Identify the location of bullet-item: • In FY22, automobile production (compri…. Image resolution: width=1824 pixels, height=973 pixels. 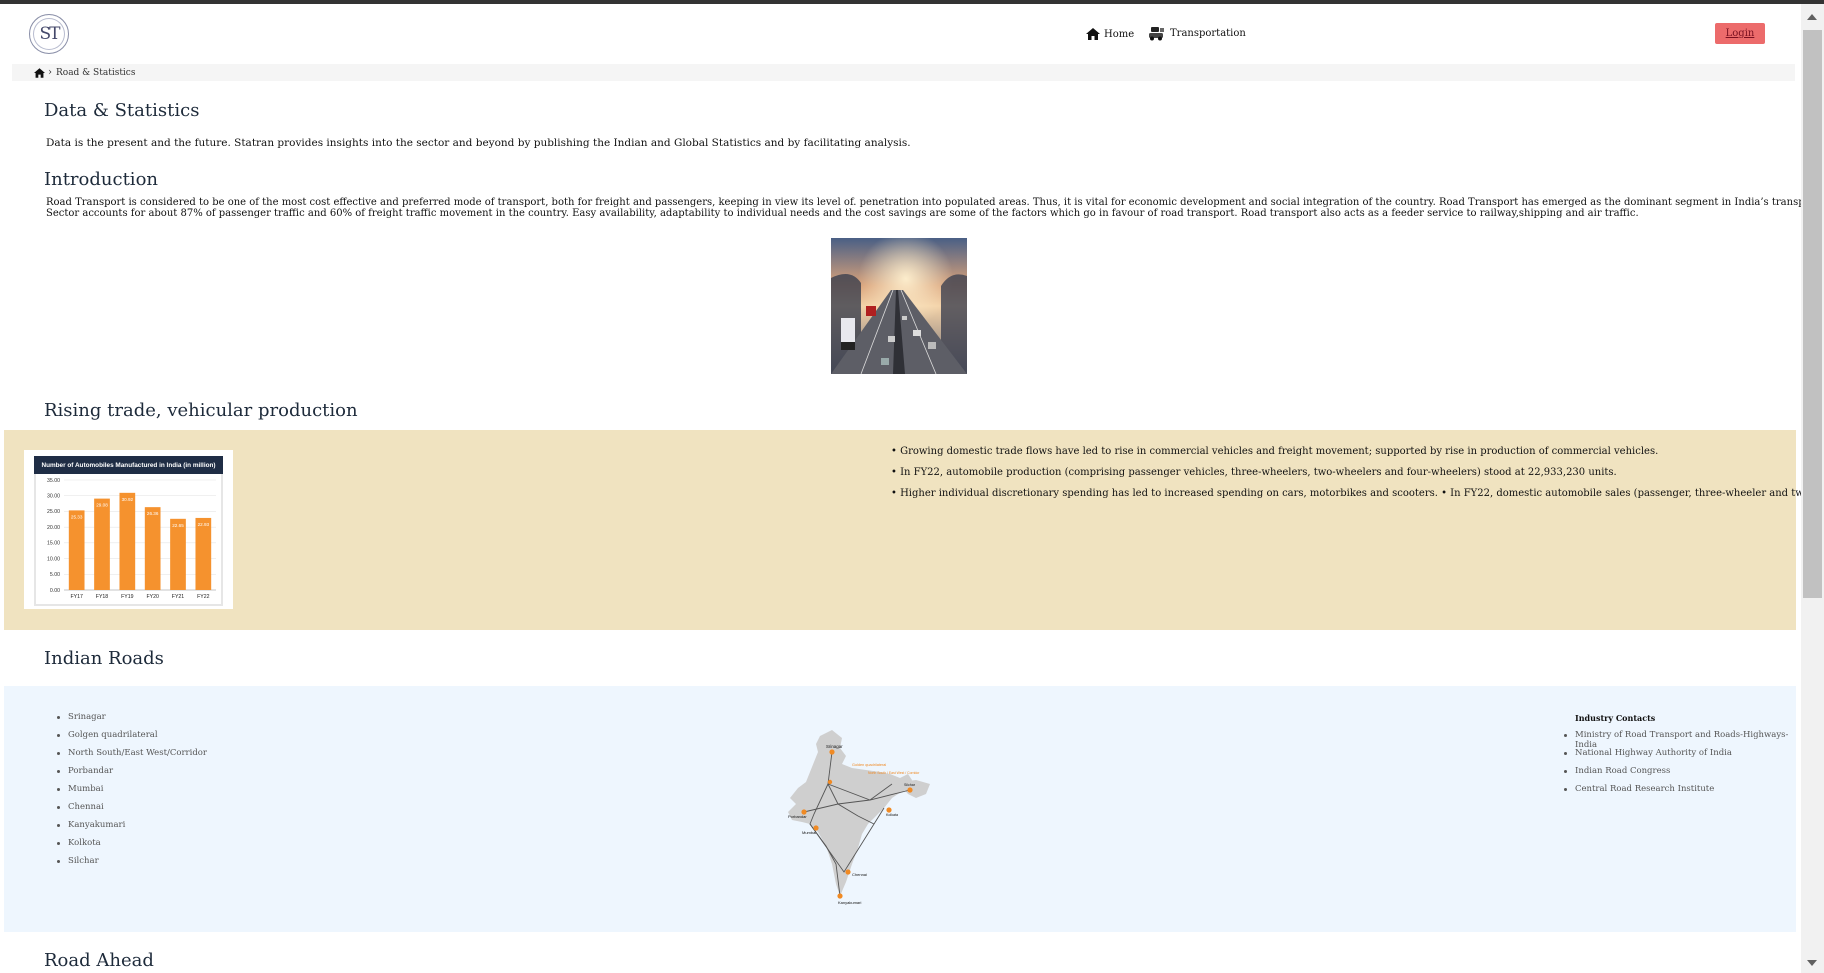
(1254, 472).